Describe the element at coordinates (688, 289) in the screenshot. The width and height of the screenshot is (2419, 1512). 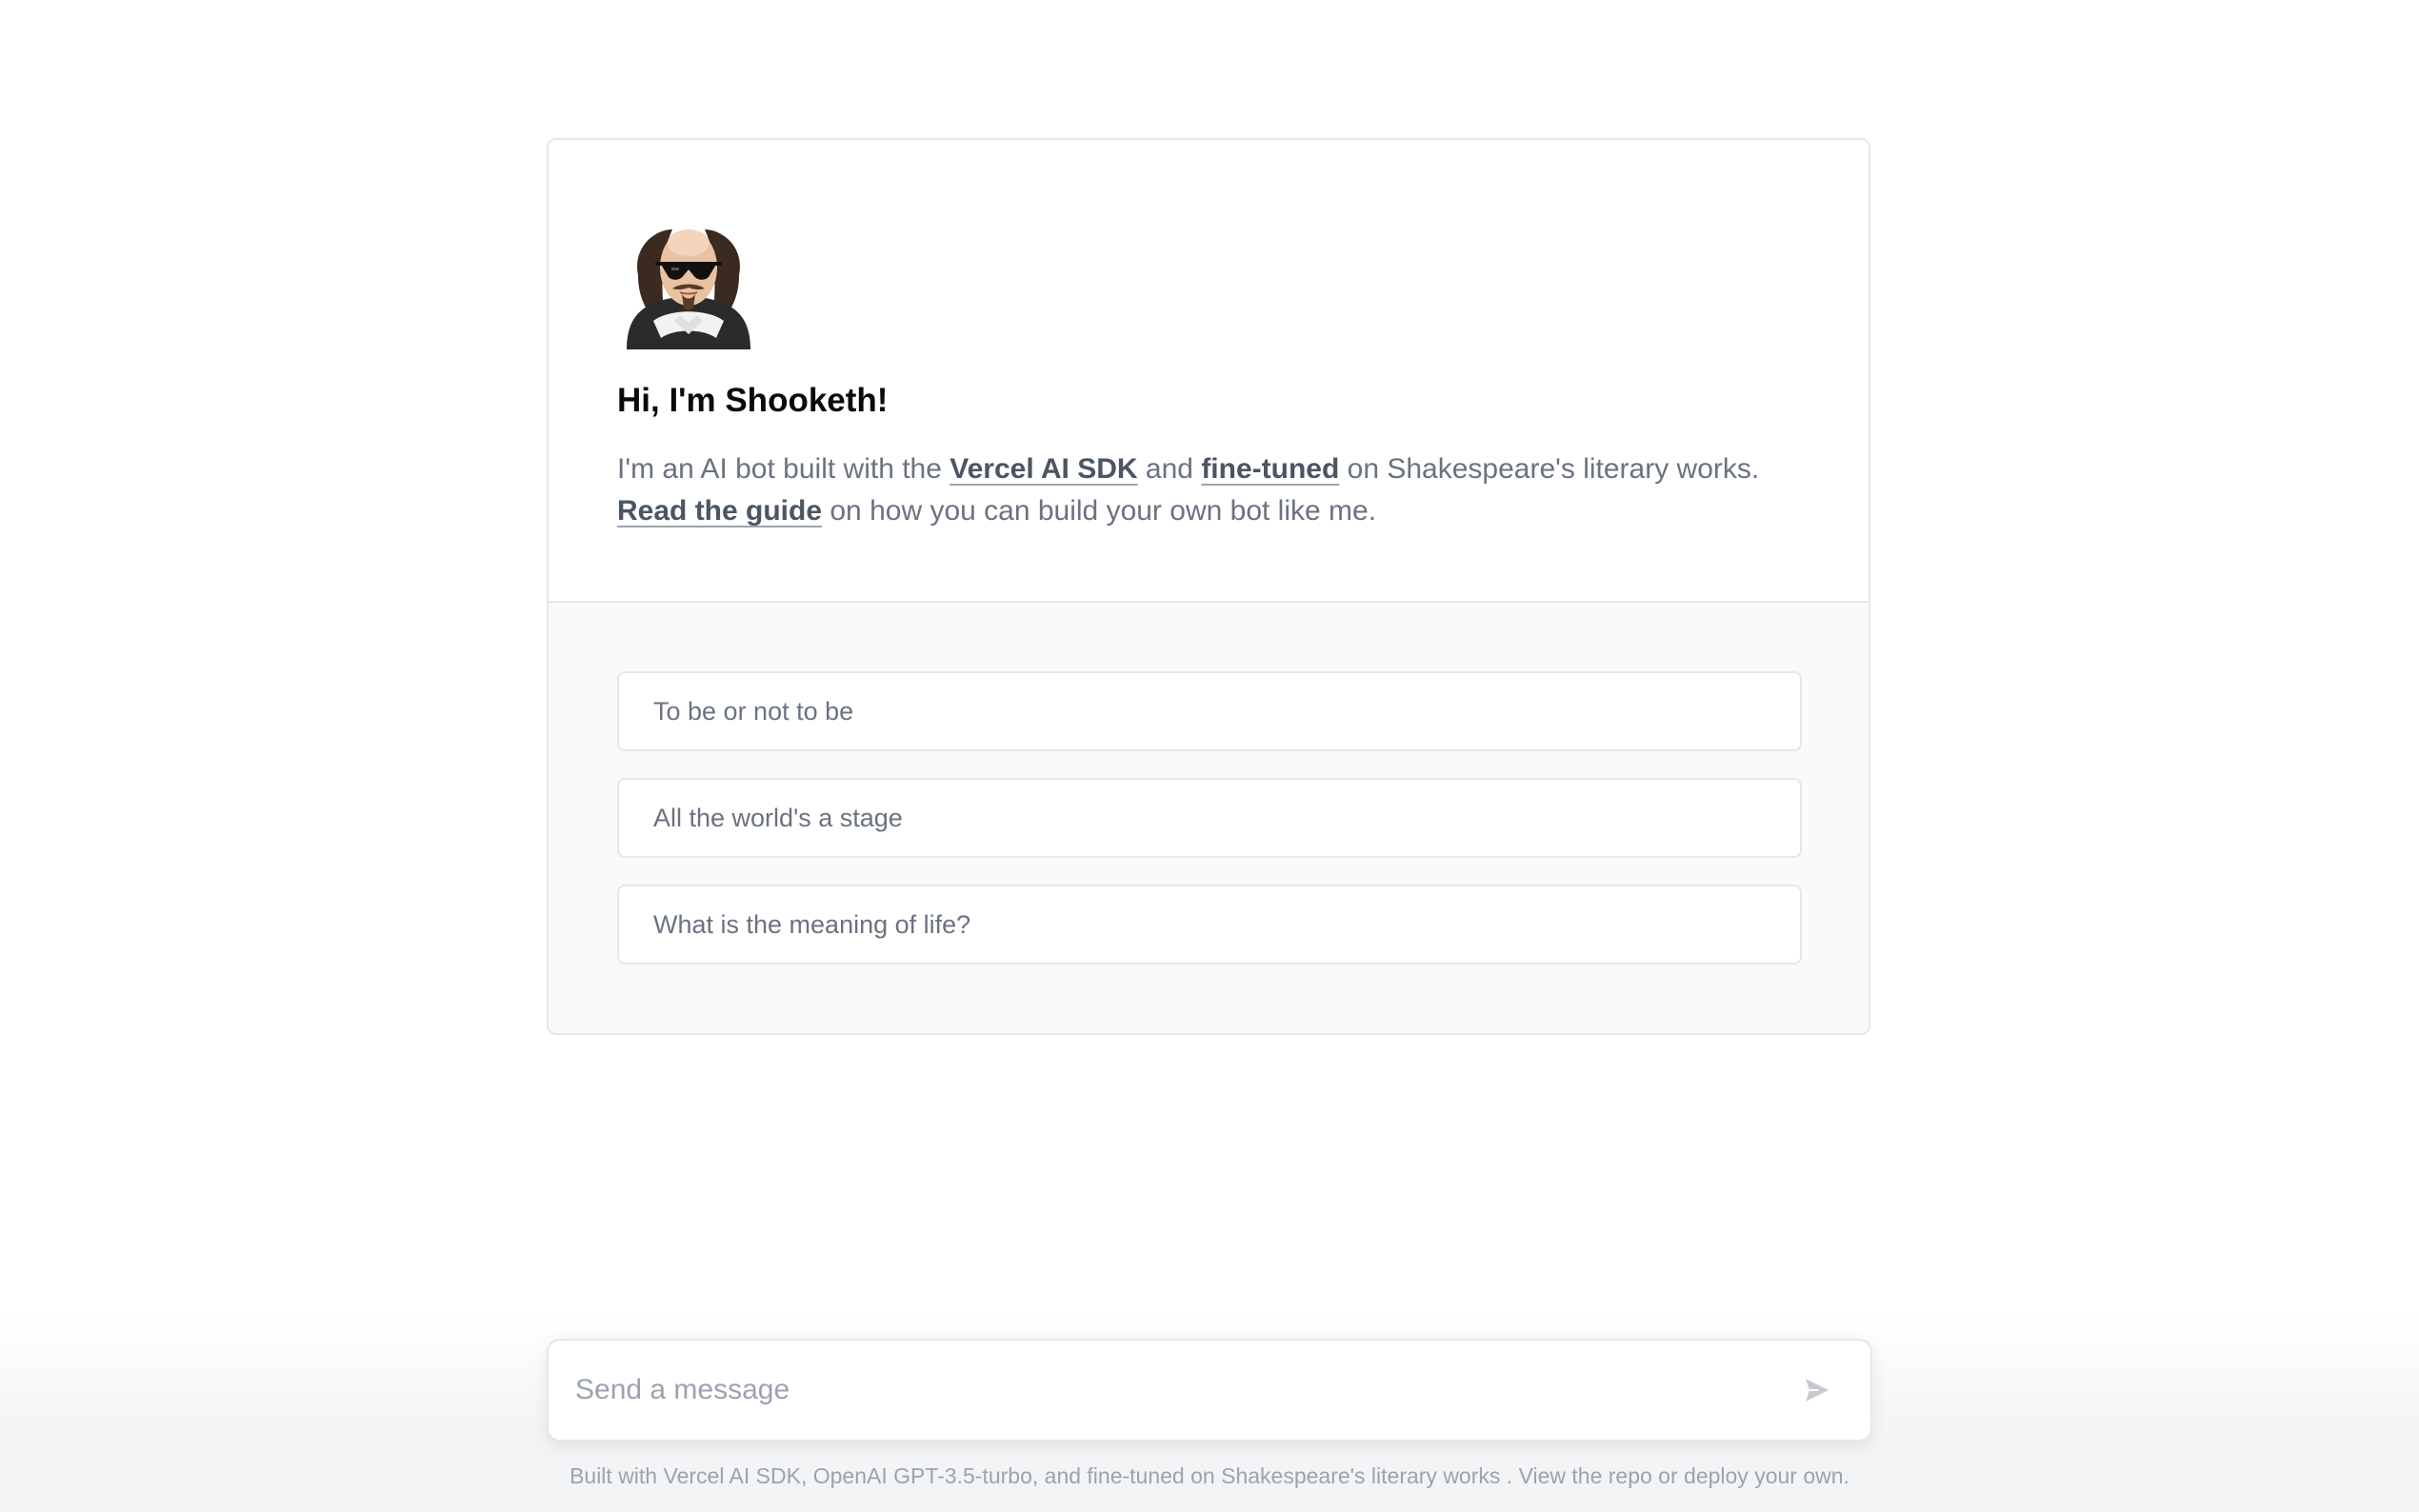
I see `shakespeare-avatar-icon` at that location.